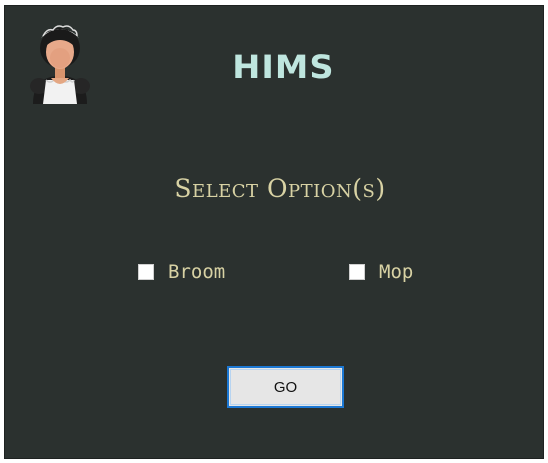  What do you see at coordinates (146, 272) in the screenshot?
I see `broom-checkbox` at bounding box center [146, 272].